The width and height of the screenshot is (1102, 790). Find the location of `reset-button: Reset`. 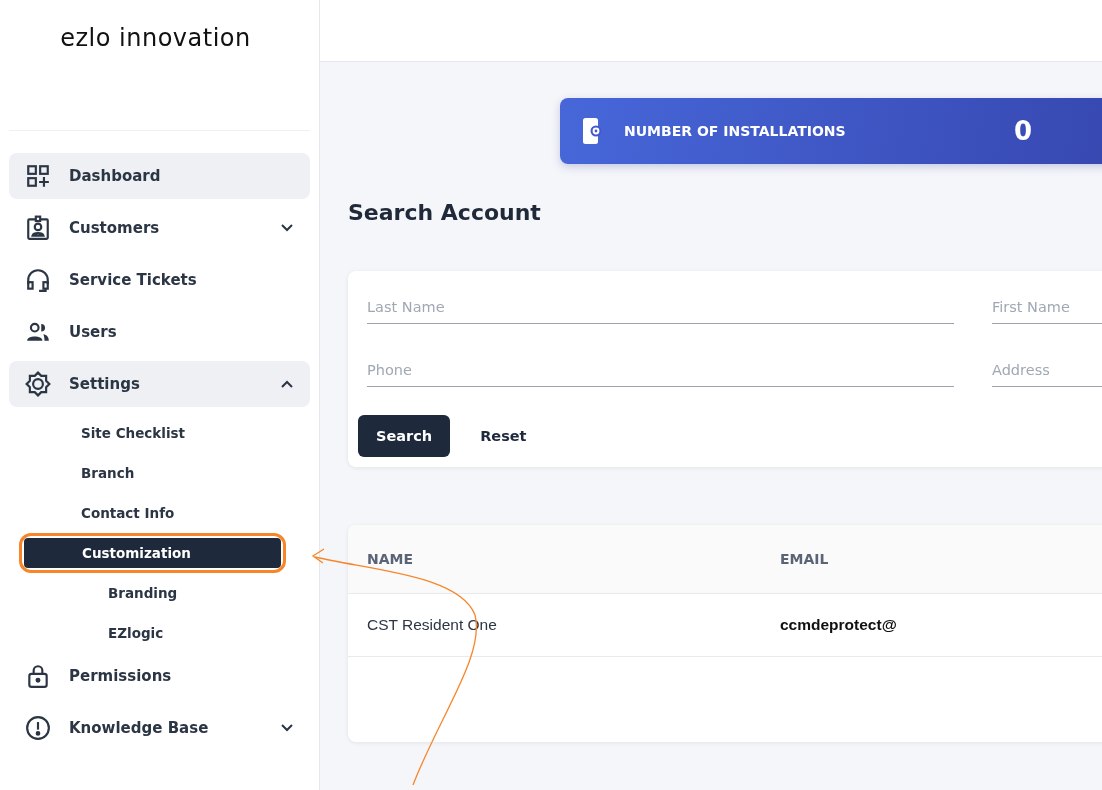

reset-button: Reset is located at coordinates (503, 436).